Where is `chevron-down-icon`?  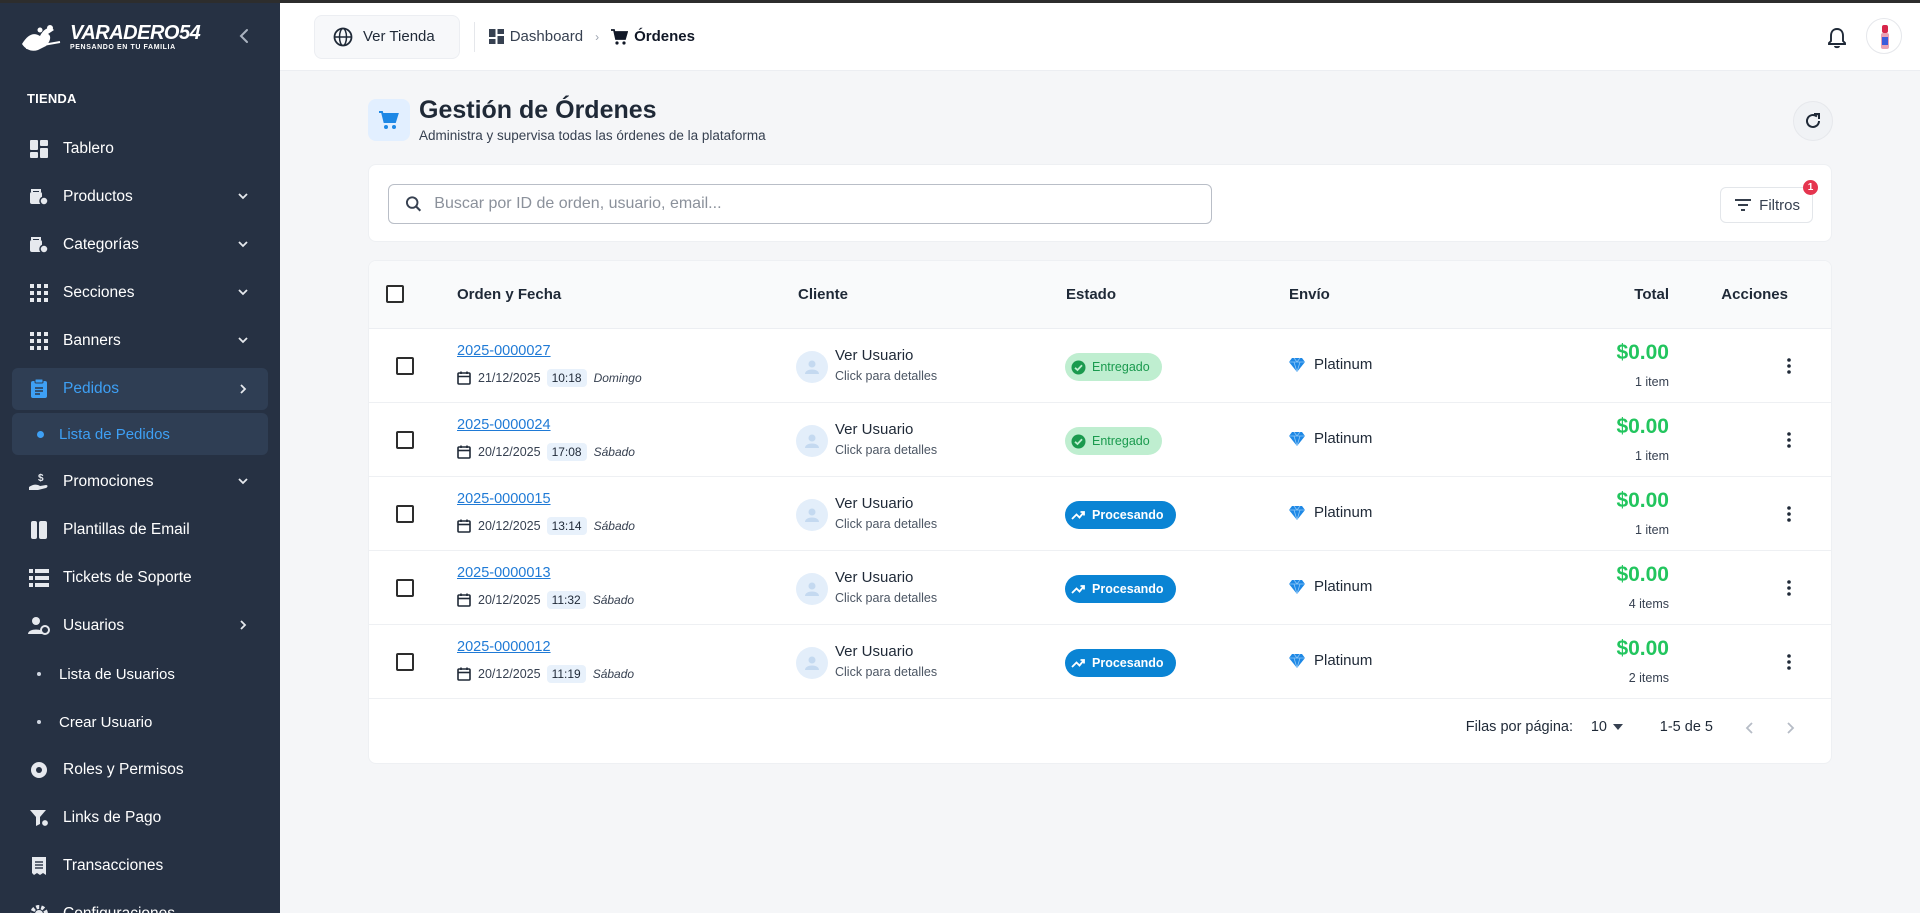 chevron-down-icon is located at coordinates (243, 196).